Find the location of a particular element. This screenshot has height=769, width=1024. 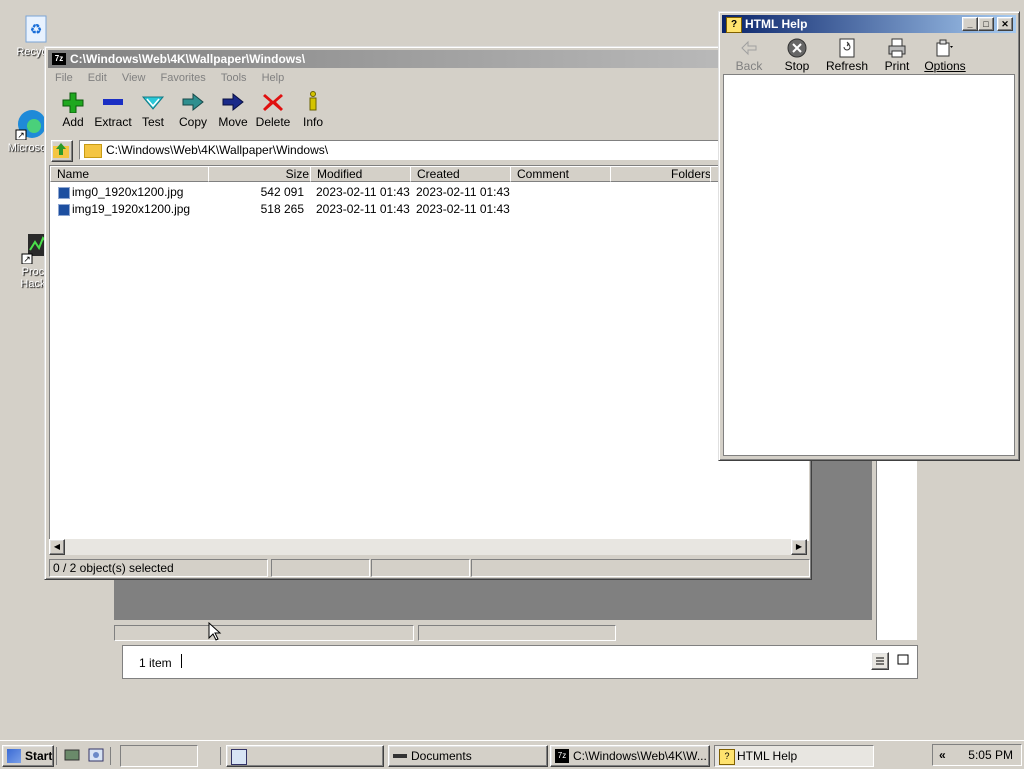

file-size: 542 091 is located at coordinates (282, 192).